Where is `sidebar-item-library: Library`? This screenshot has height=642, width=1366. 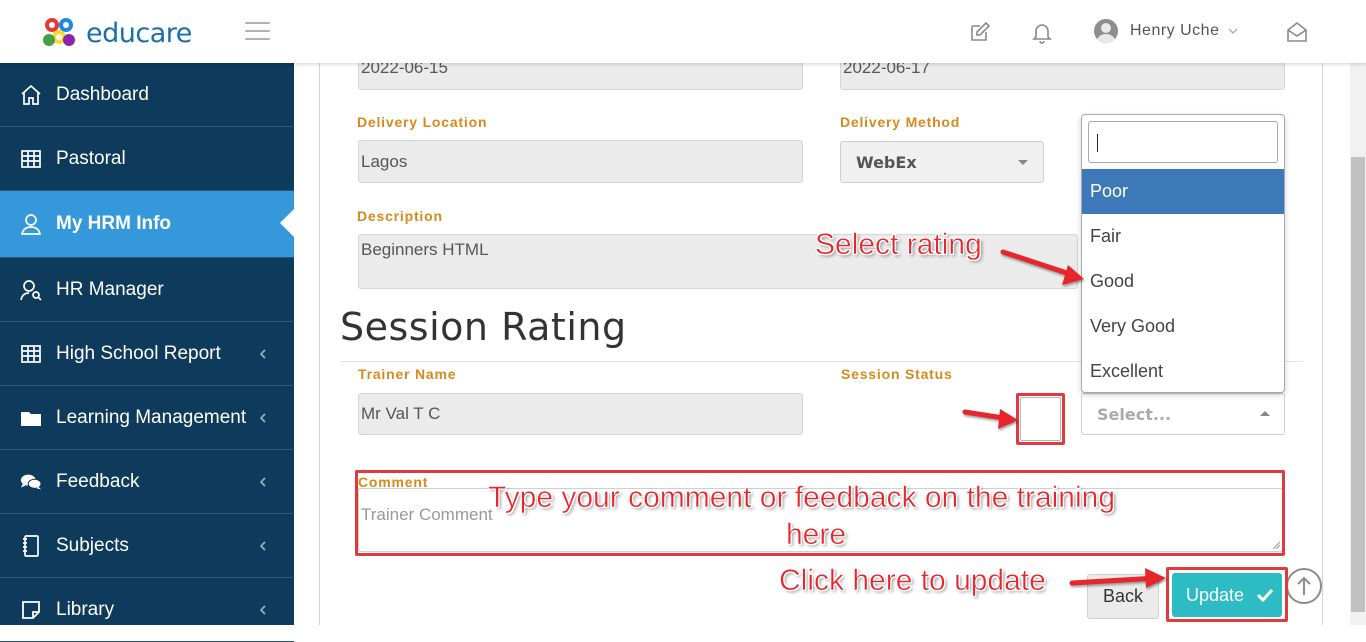 sidebar-item-library: Library is located at coordinates (147, 610).